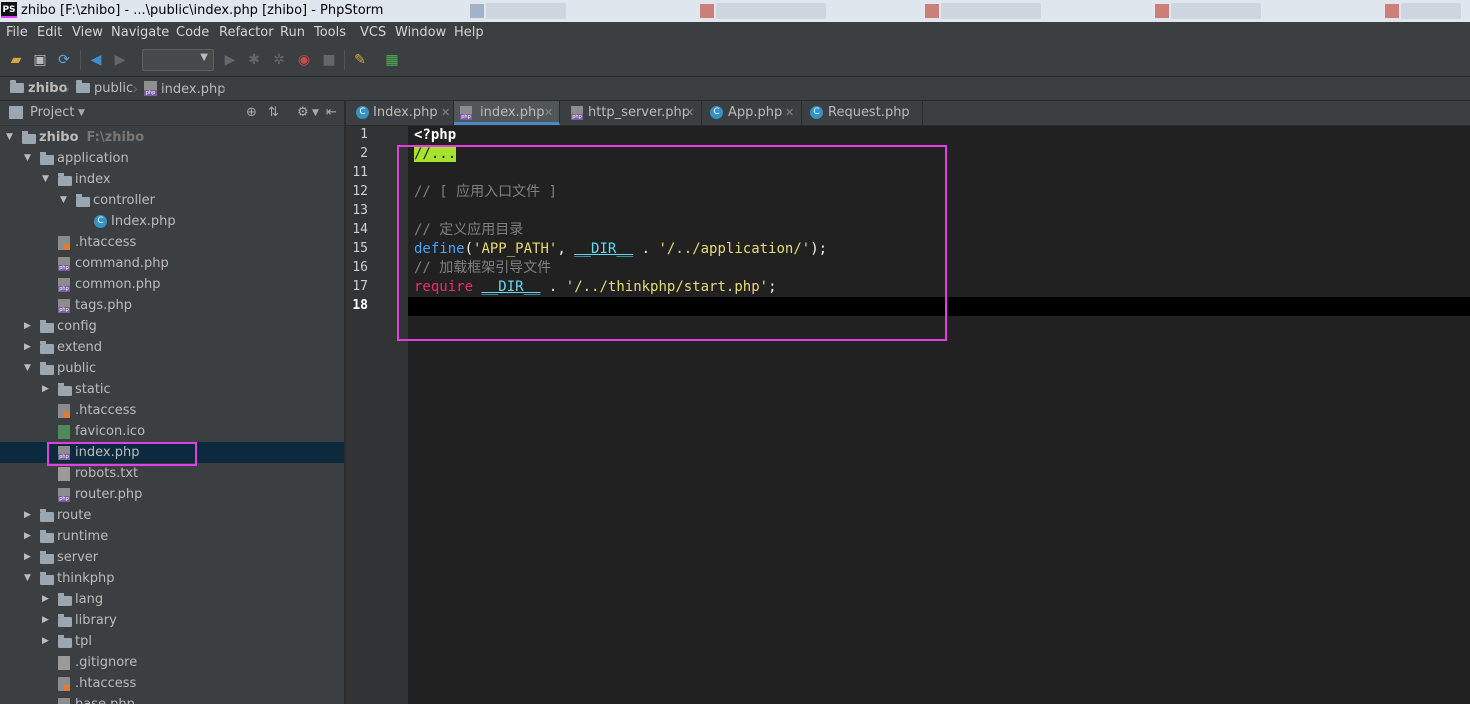  I want to click on tree-item: base.php, so click(172, 699).